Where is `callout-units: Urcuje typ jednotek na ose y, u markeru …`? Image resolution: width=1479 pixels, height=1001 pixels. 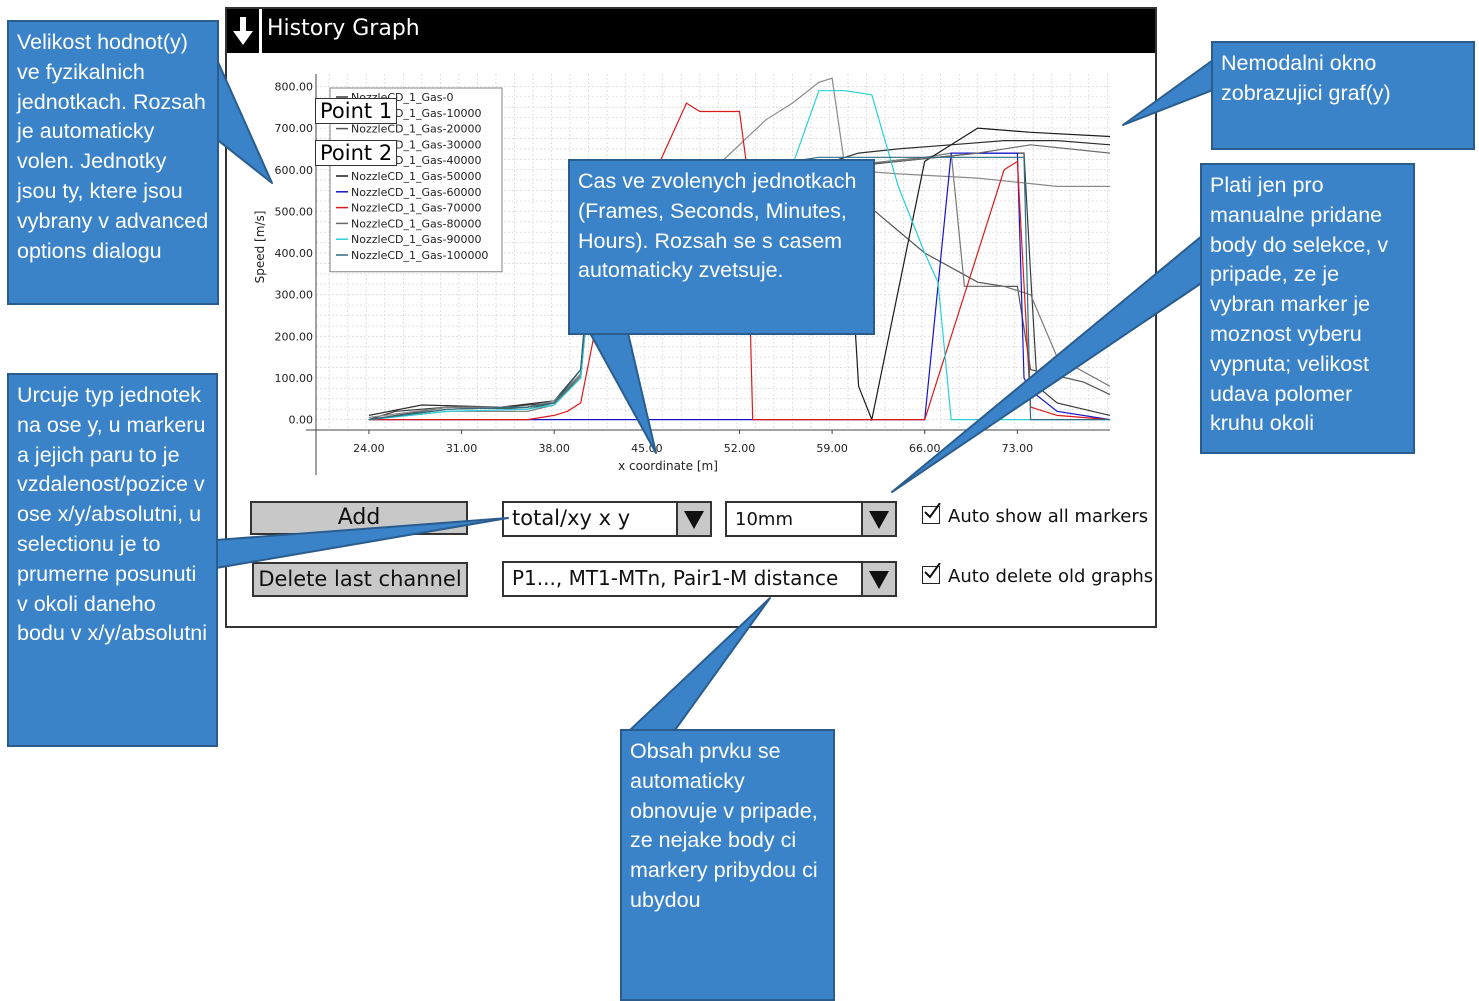 callout-units: Urcuje typ jednotek na ose y, u markeru … is located at coordinates (112, 560).